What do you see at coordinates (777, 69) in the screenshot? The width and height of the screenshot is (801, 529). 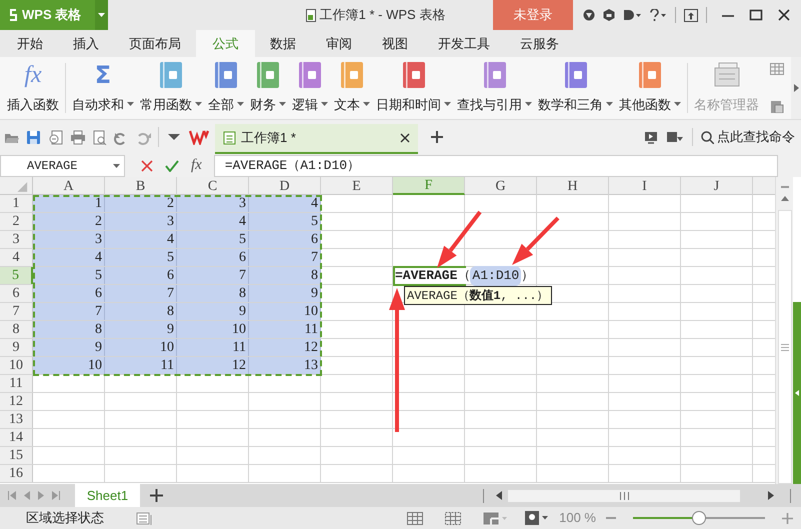 I see `table-icon` at bounding box center [777, 69].